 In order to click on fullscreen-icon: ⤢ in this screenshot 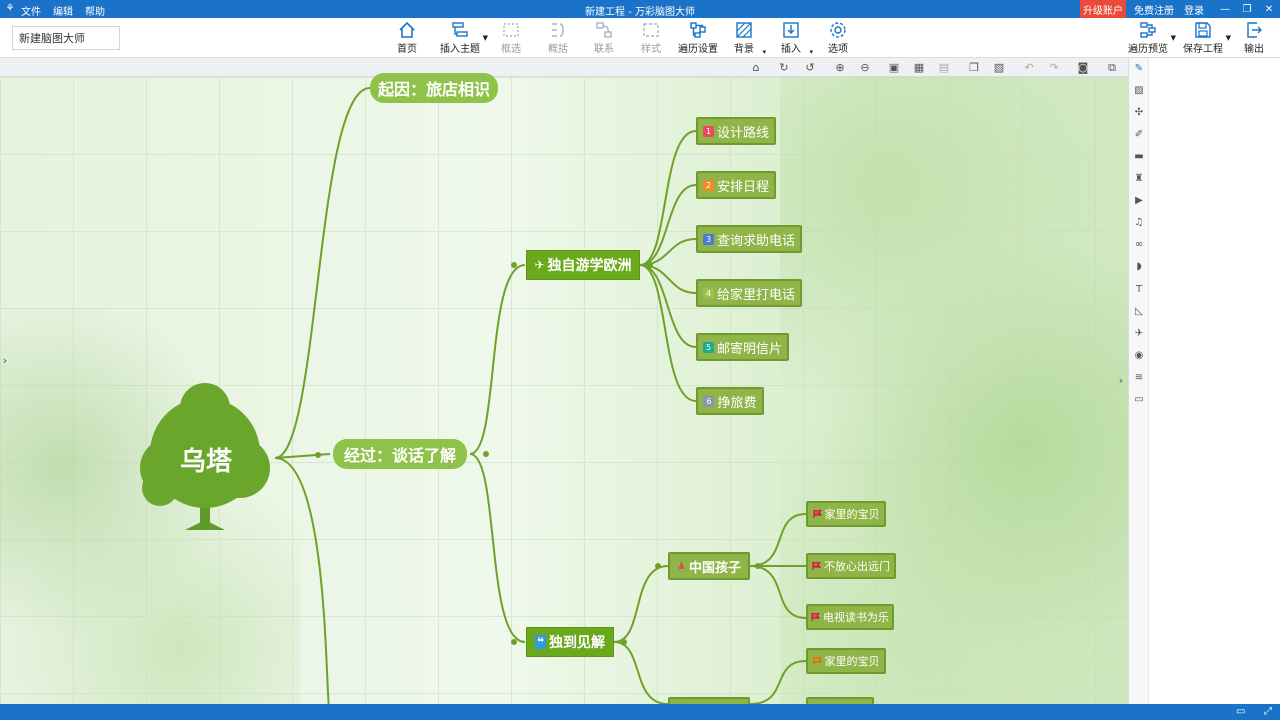, I will do `click(1268, 711)`.